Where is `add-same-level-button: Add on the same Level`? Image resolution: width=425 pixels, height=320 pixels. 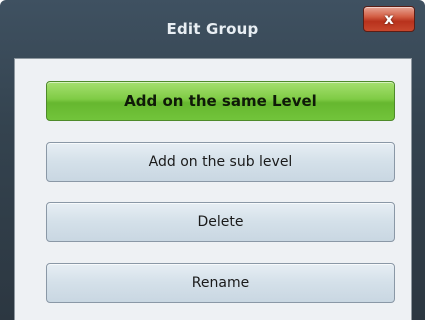 add-same-level-button: Add on the same Level is located at coordinates (220, 101).